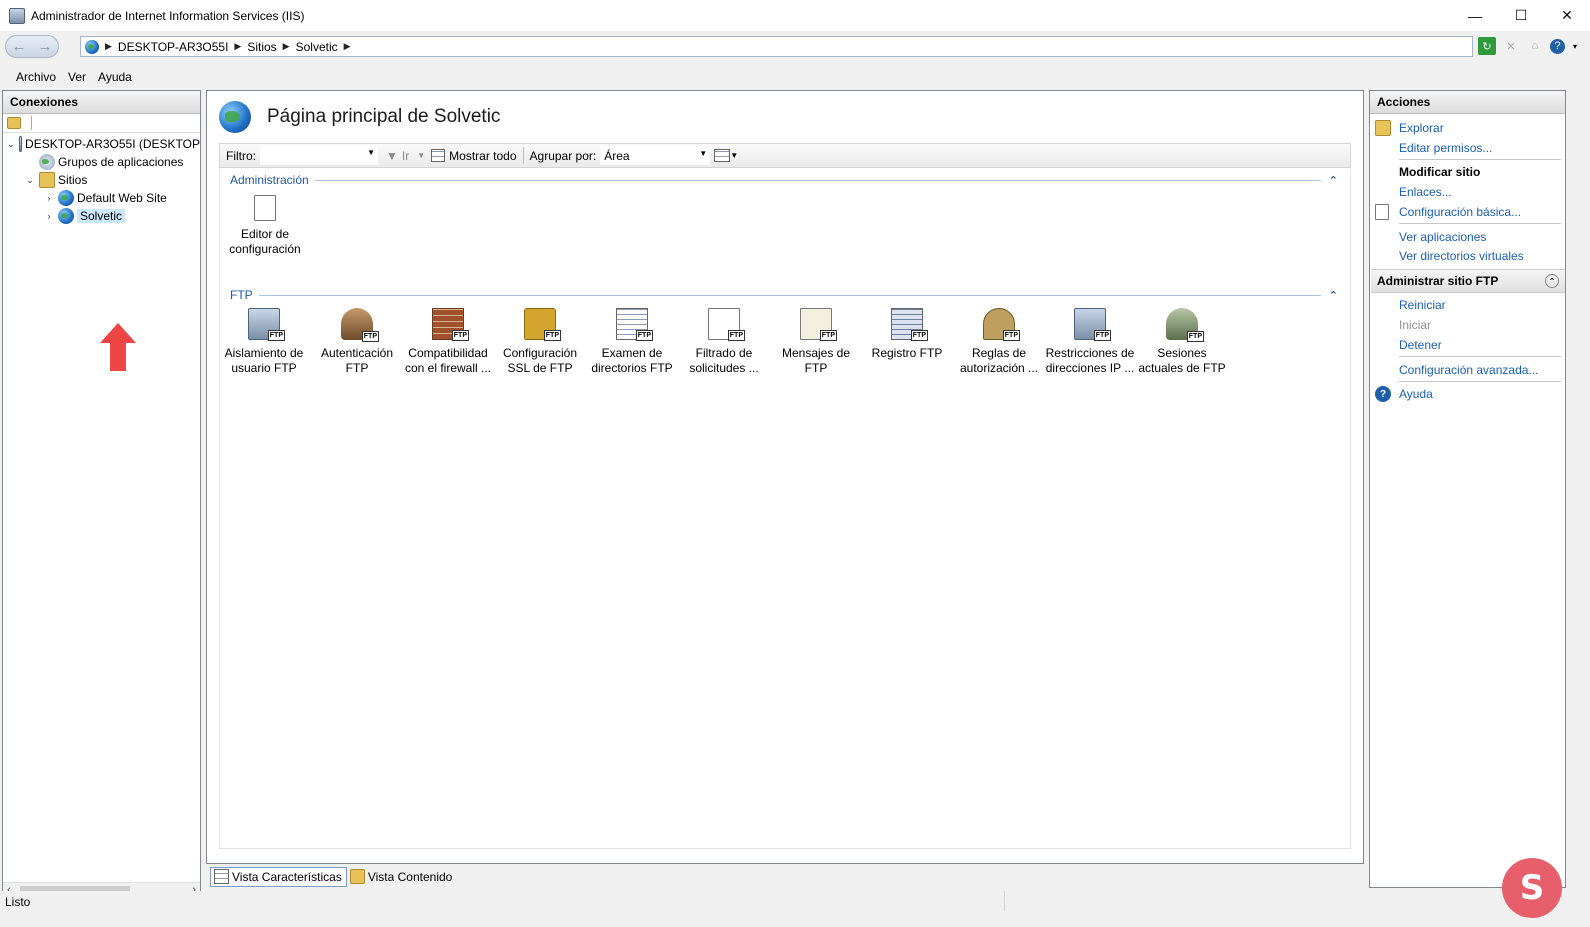 The width and height of the screenshot is (1590, 927). I want to click on action-detener: Detener, so click(1420, 345).